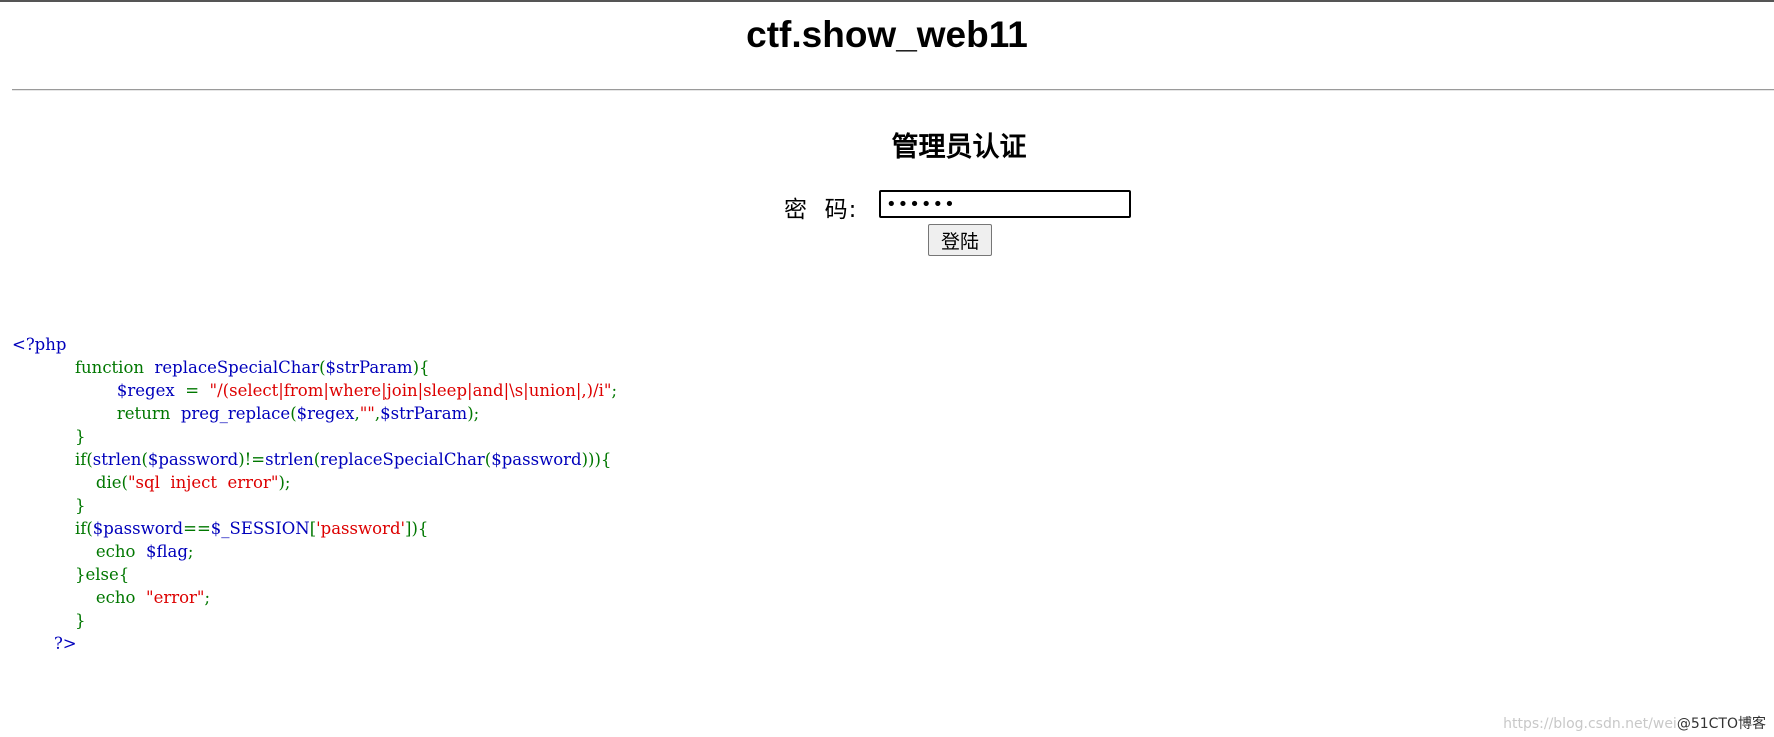 This screenshot has height=737, width=1774. Describe the element at coordinates (421, 367) in the screenshot. I see `code-token: ){` at that location.